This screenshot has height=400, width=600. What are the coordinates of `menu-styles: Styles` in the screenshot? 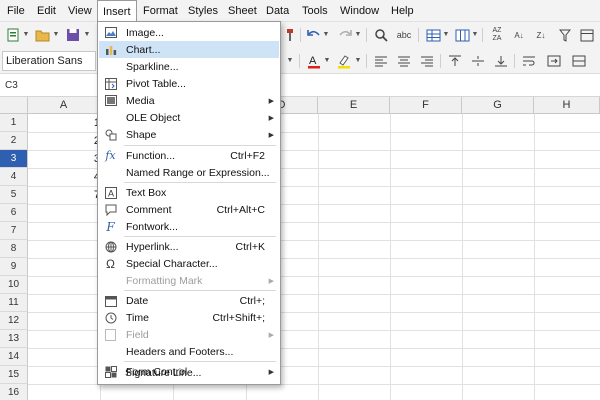 It's located at (203, 11).